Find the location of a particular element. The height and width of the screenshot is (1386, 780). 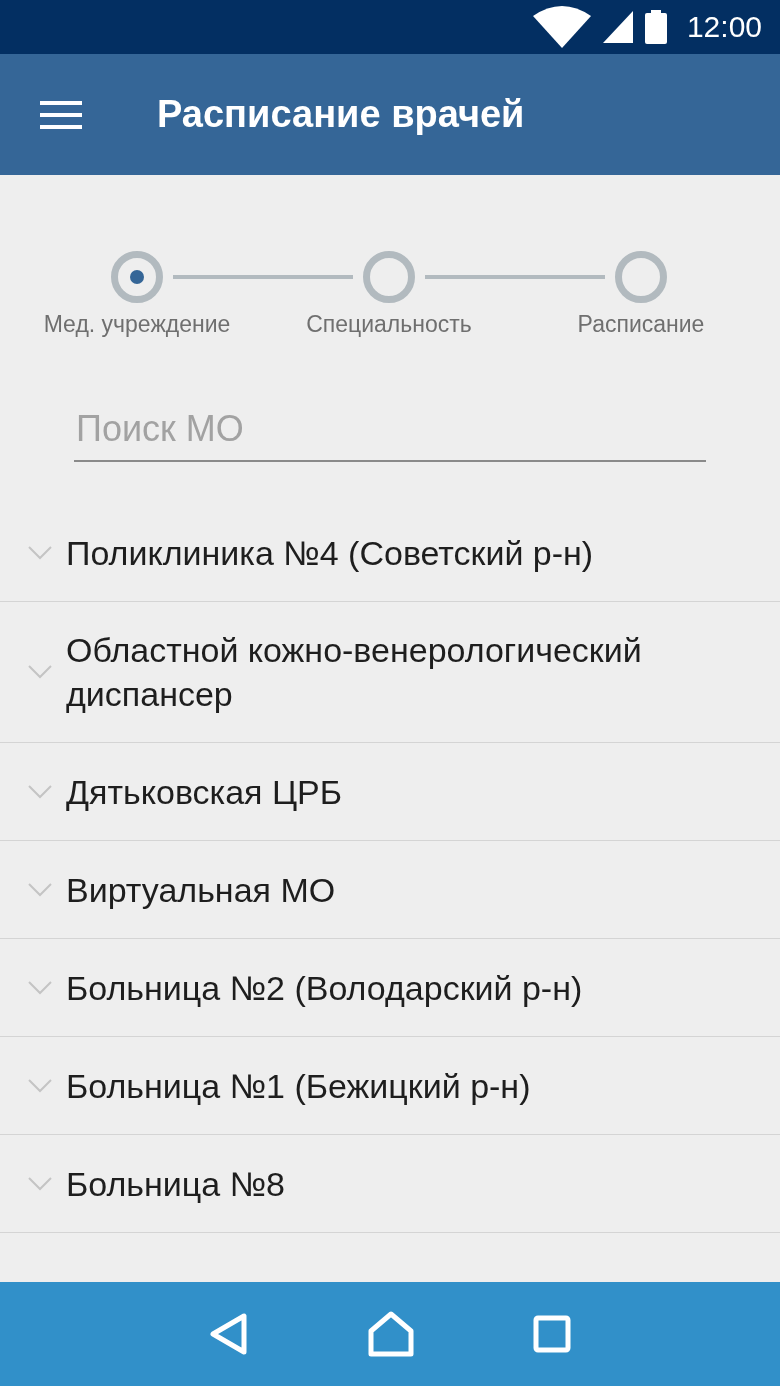

clinic-list-item: Областной кожно-венерологический диспансер is located at coordinates (390, 672).